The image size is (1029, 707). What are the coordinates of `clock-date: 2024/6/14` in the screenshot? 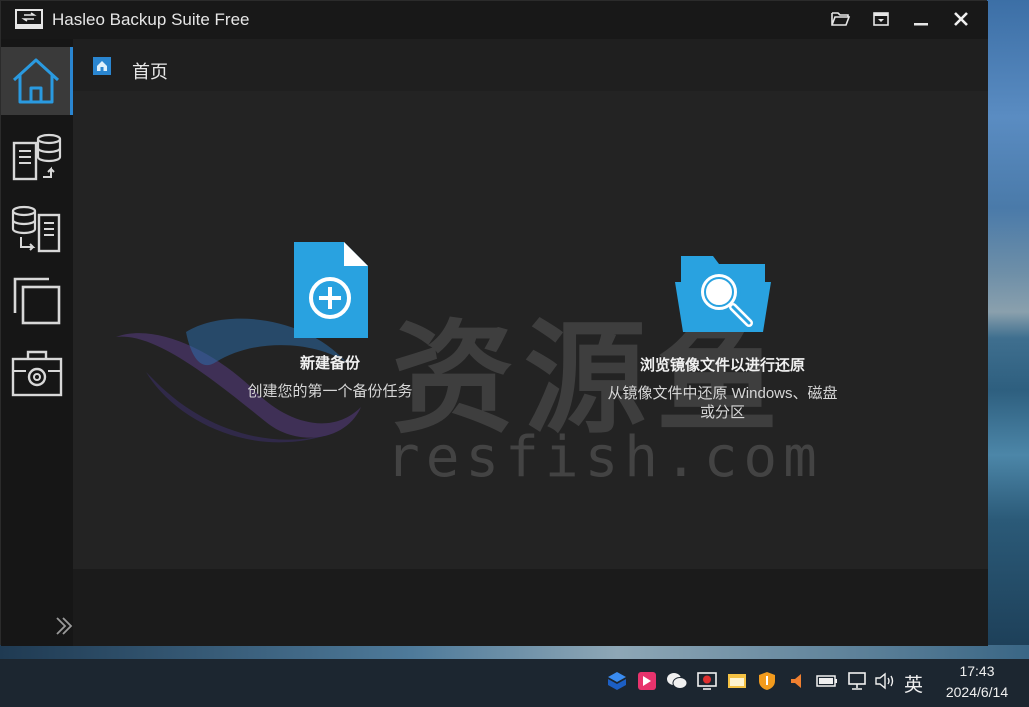 It's located at (977, 692).